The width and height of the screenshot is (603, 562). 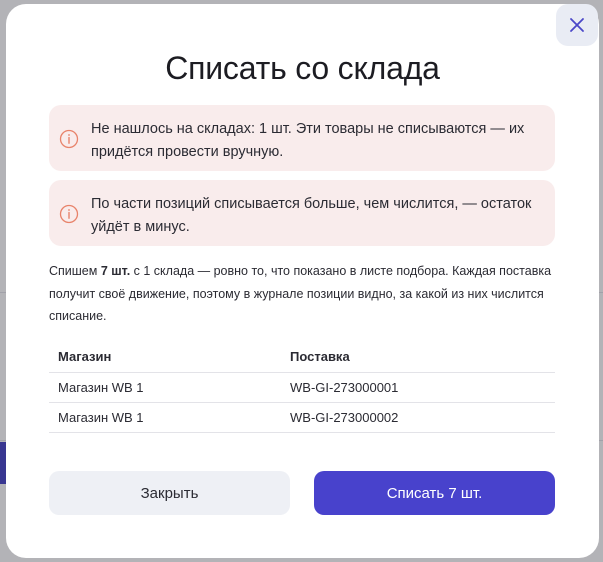 I want to click on table-row: Магазин WB 1 WB-GI-273000002, so click(x=302, y=418).